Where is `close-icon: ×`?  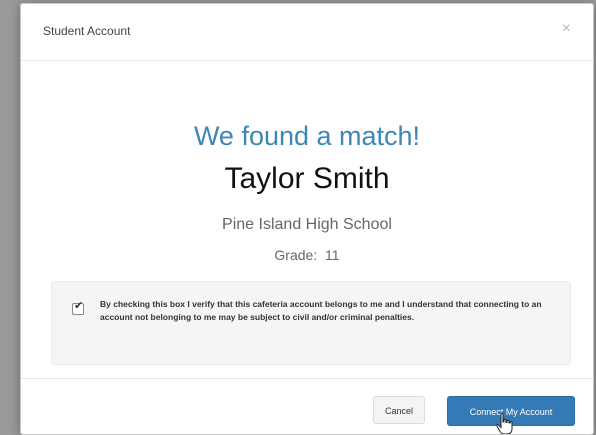 close-icon: × is located at coordinates (566, 29).